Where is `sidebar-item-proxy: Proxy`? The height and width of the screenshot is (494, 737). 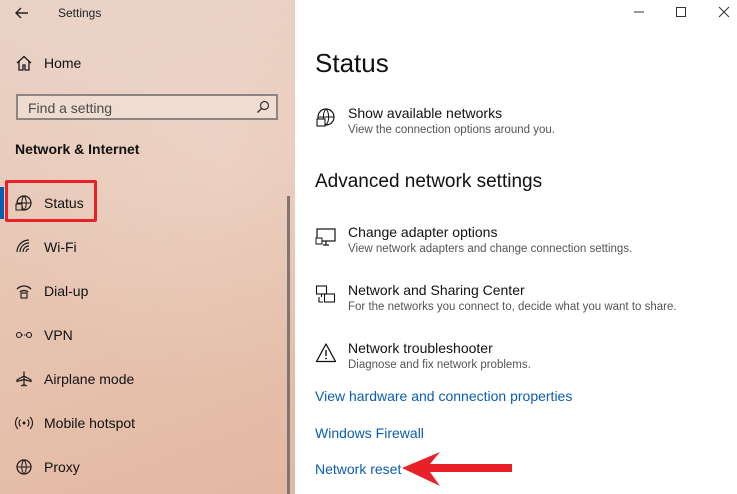
sidebar-item-proxy: Proxy is located at coordinates (147, 467).